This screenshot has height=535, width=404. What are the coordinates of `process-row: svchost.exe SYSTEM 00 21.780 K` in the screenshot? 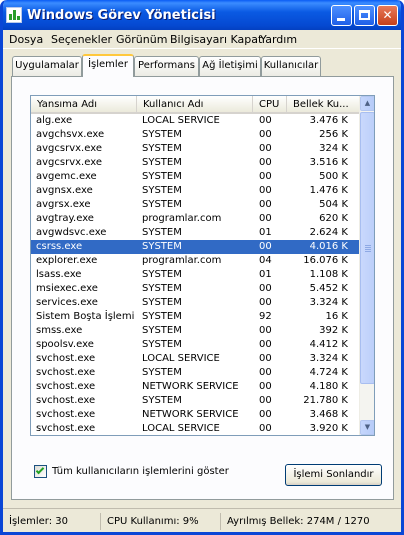 It's located at (196, 401).